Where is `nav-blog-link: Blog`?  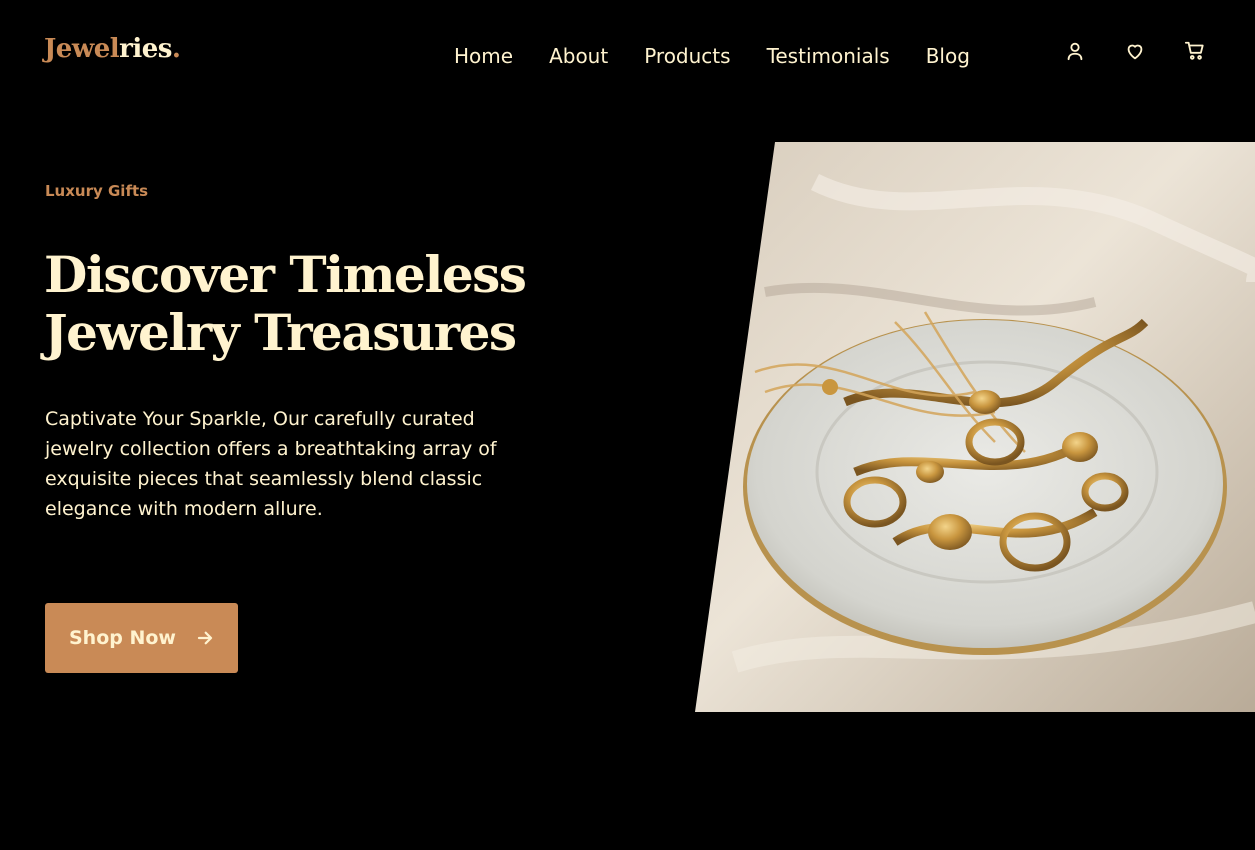
nav-blog-link: Blog is located at coordinates (948, 56).